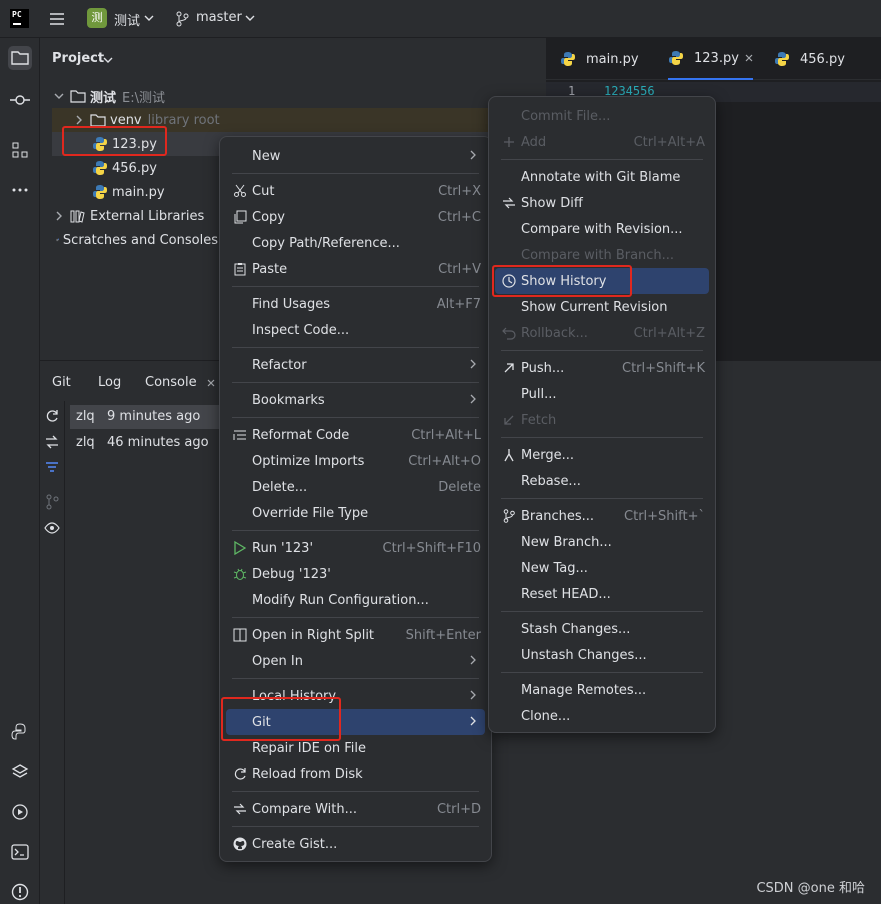 The image size is (881, 904). Describe the element at coordinates (355, 304) in the screenshot. I see `menu-item-find-usages: Find Usages Alt+F7` at that location.